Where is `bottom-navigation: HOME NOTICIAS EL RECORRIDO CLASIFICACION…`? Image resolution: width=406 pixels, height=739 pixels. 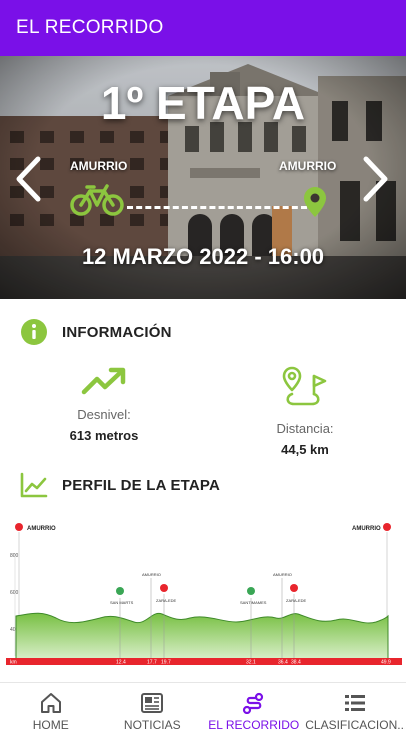 bottom-navigation: HOME NOTICIAS EL RECORRIDO CLASIFICACION… is located at coordinates (203, 710).